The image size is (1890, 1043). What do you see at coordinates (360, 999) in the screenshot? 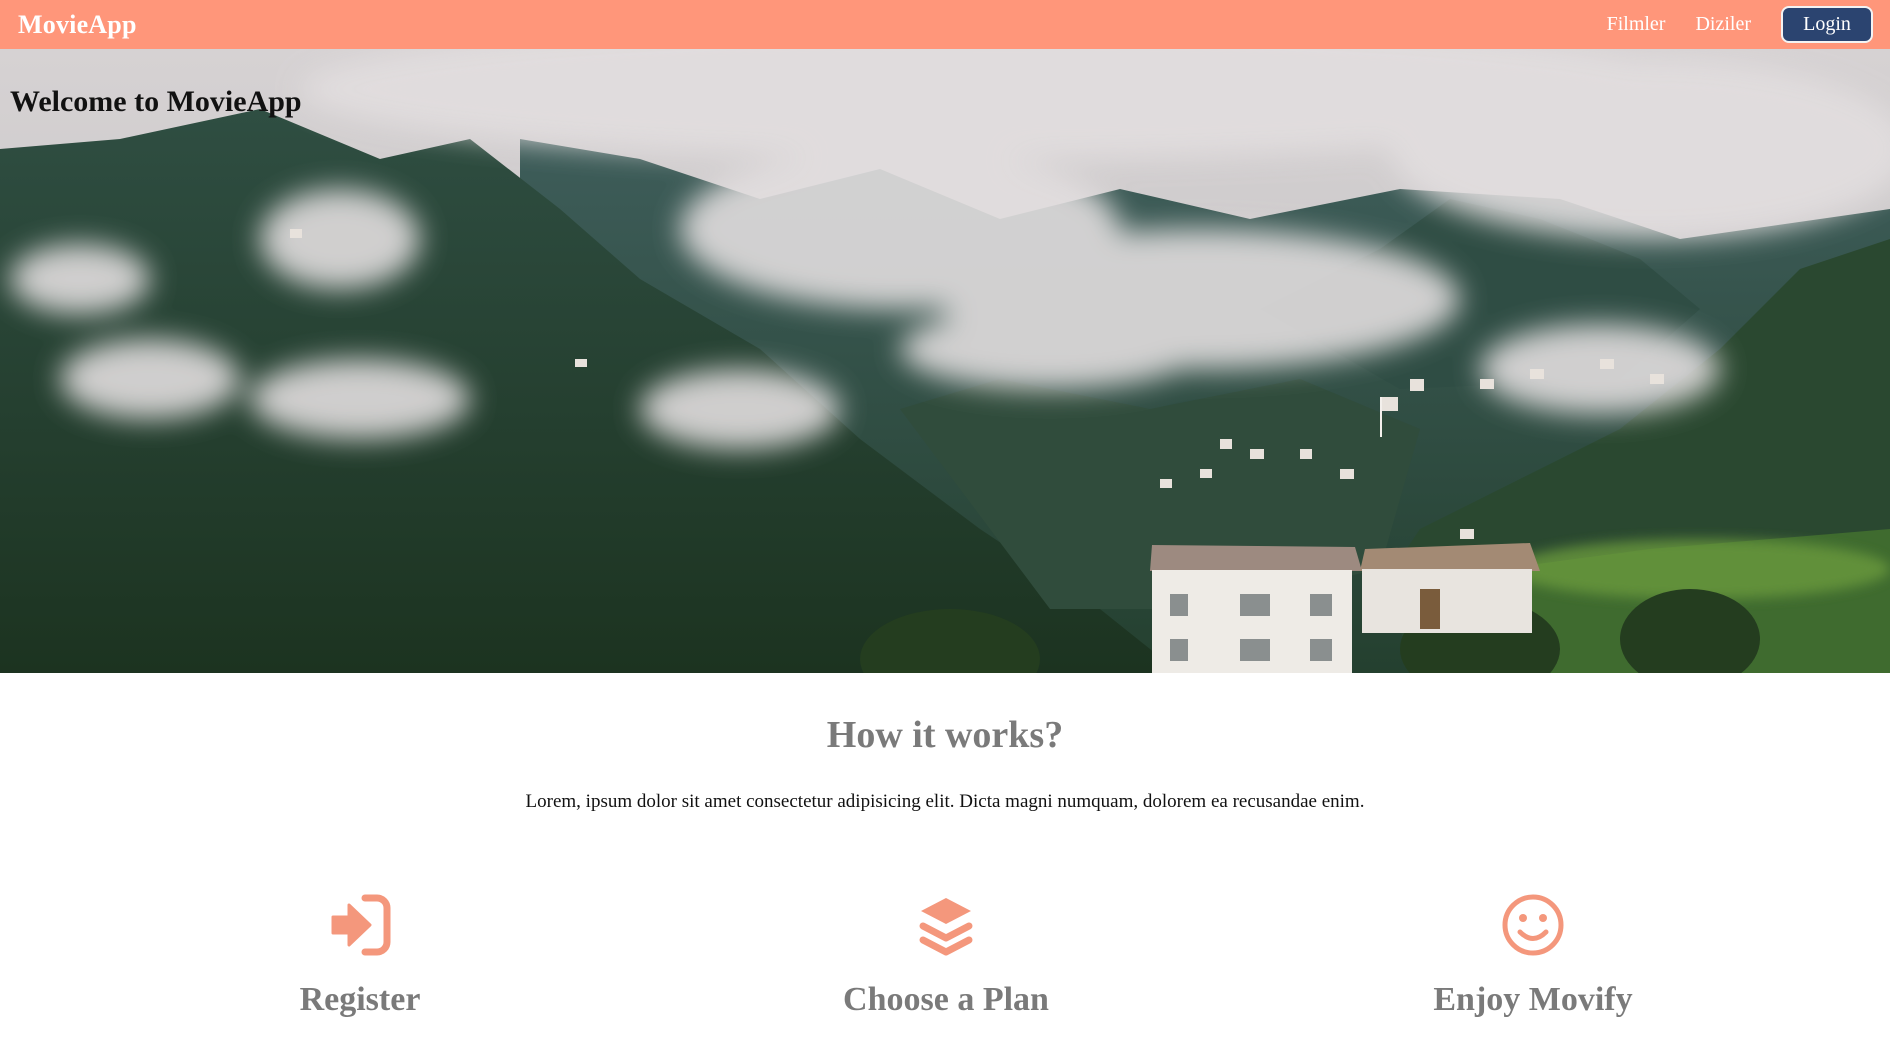
I see `feature-label: Register` at bounding box center [360, 999].